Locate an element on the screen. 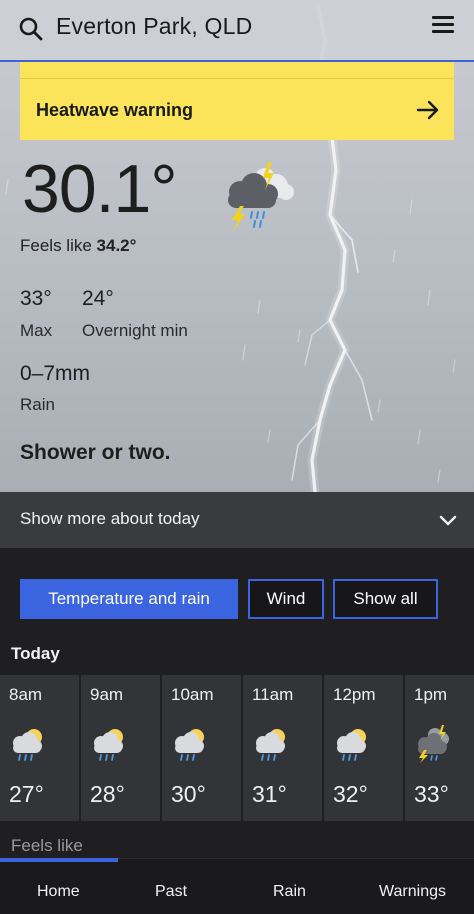 This screenshot has width=474, height=914. hour-card: 12pm 32° is located at coordinates (363, 748).